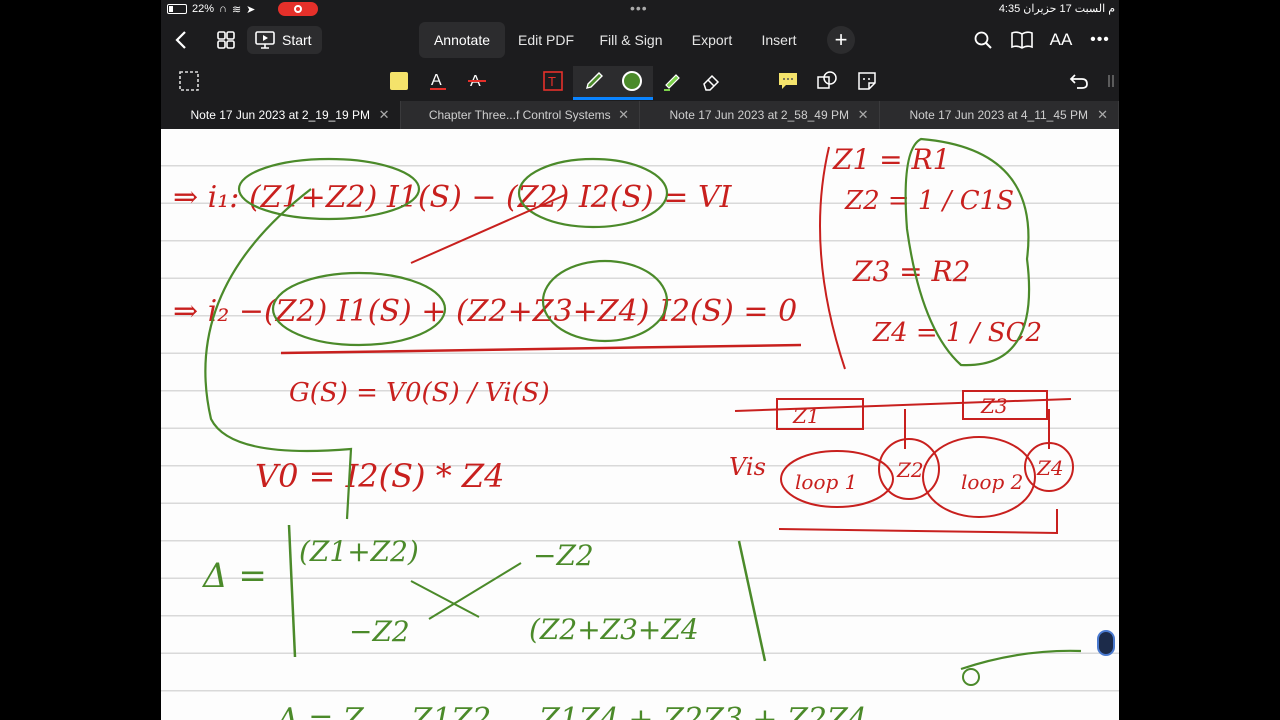  What do you see at coordinates (1106, 643) in the screenshot?
I see `page-scroll-handle` at bounding box center [1106, 643].